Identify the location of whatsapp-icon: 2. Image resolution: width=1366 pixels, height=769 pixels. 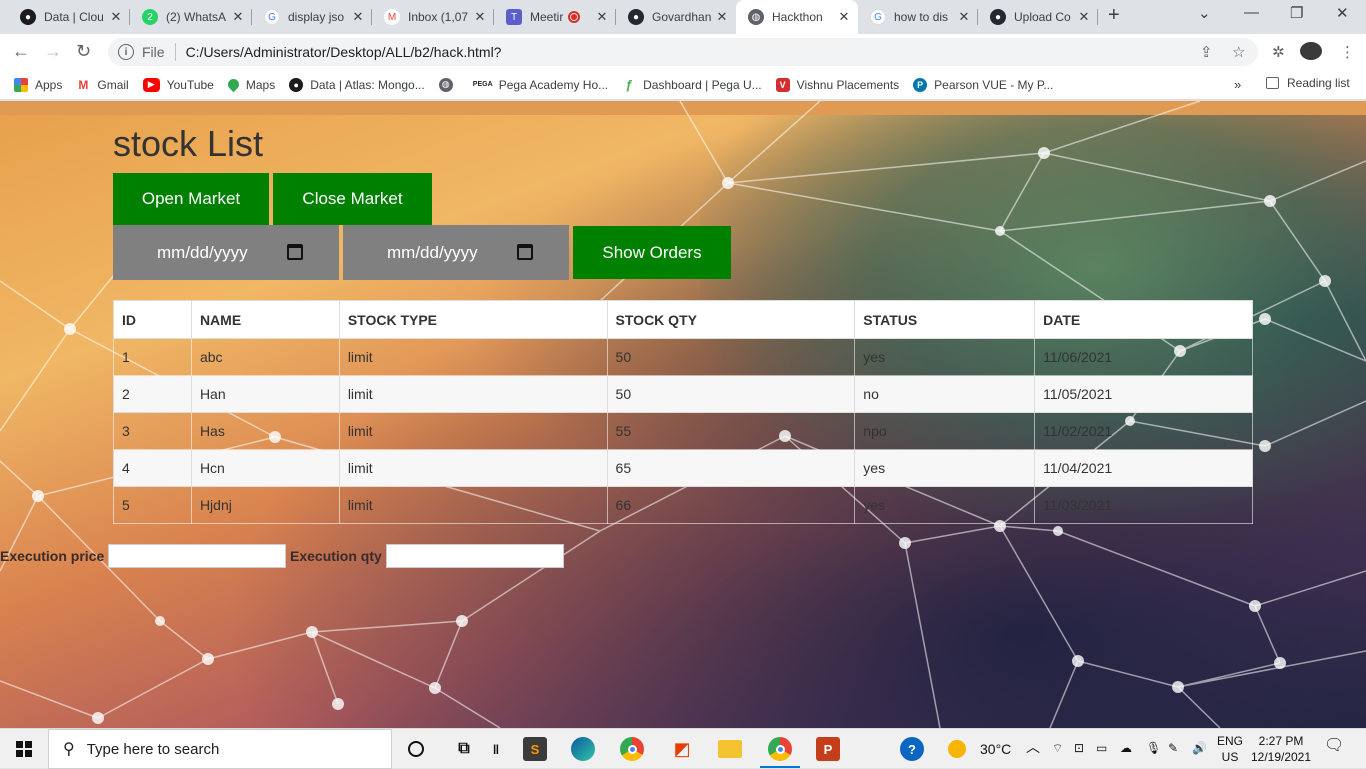
(150, 17).